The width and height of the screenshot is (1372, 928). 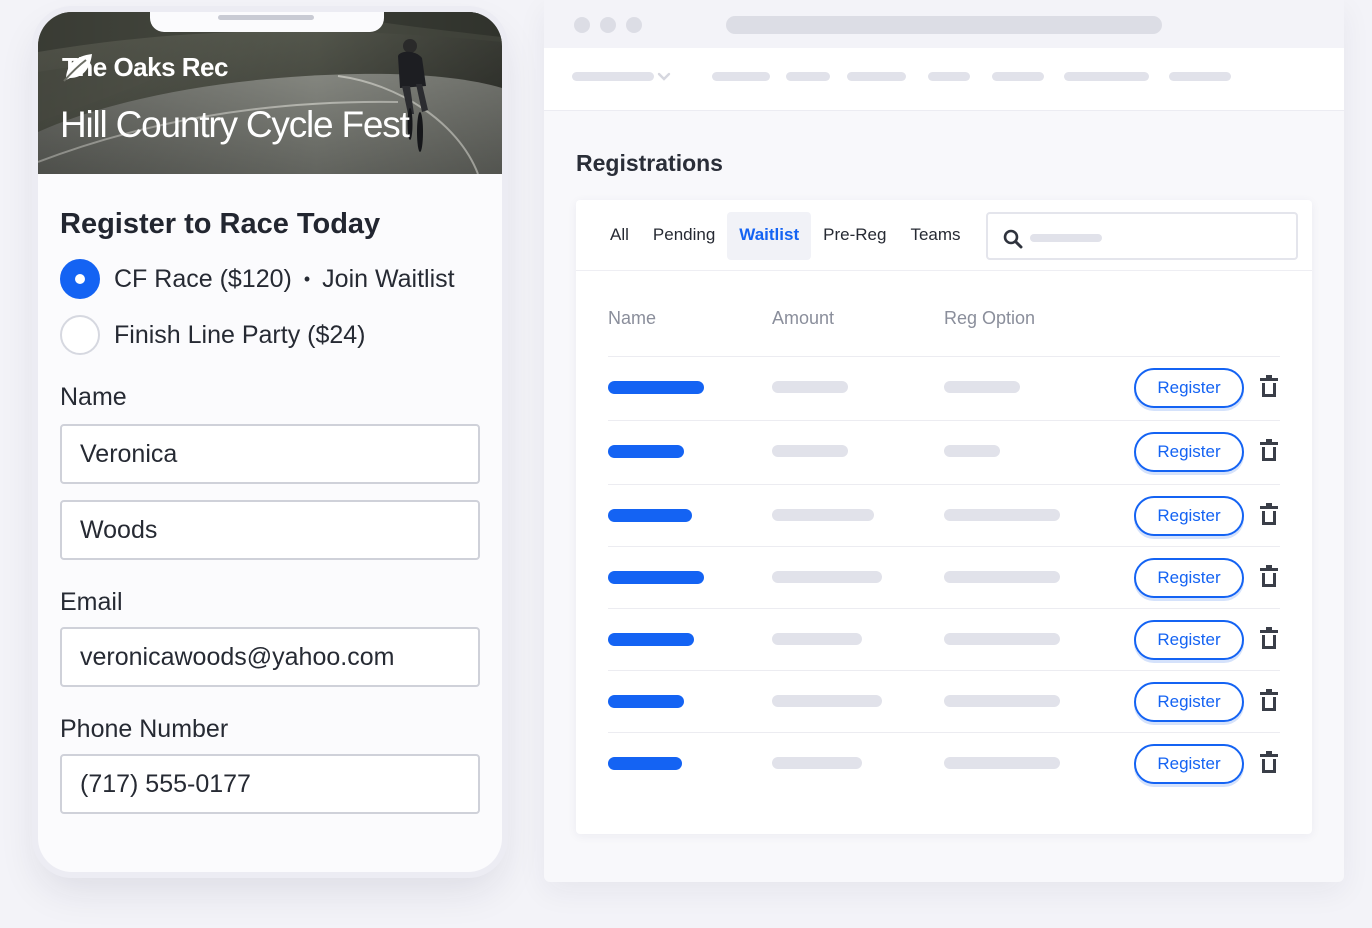 I want to click on column-header-name: Name, so click(x=632, y=318).